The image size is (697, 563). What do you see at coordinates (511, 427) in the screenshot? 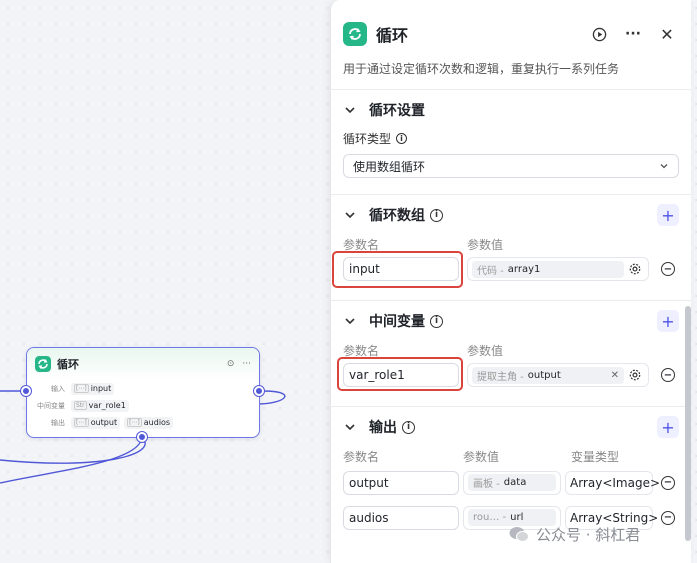
I see `outputs-header: 输出 i +` at bounding box center [511, 427].